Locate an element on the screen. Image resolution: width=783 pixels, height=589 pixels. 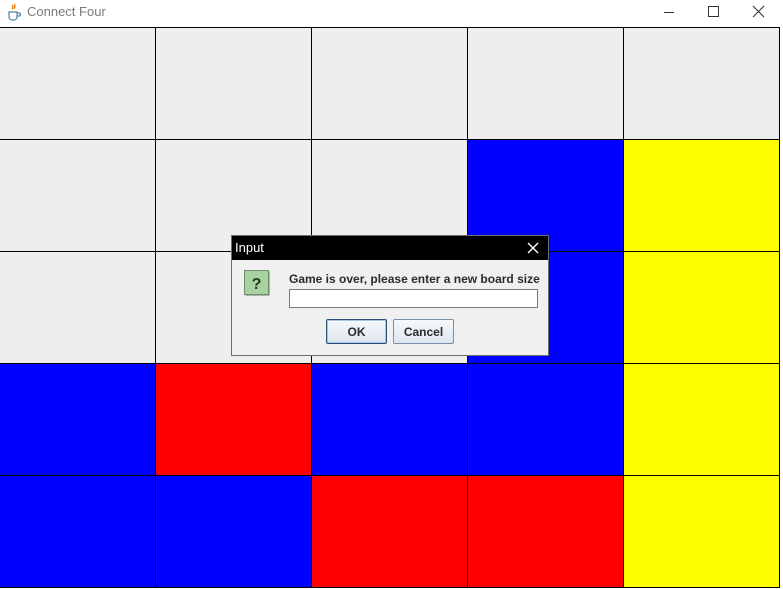
question-icon: ? is located at coordinates (257, 283).